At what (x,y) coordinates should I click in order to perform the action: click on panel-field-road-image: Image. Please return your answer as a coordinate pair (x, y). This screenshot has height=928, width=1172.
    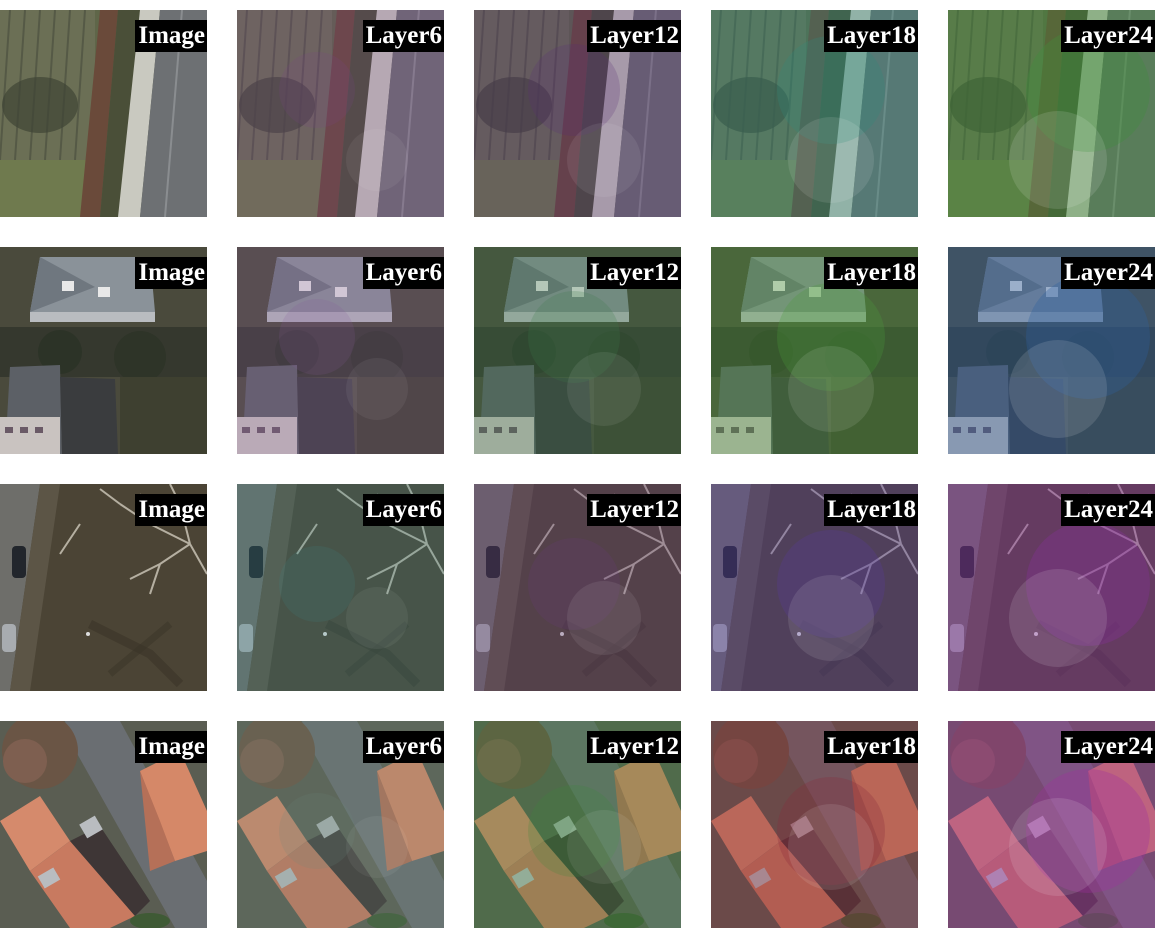
    Looking at the image, I should click on (103, 113).